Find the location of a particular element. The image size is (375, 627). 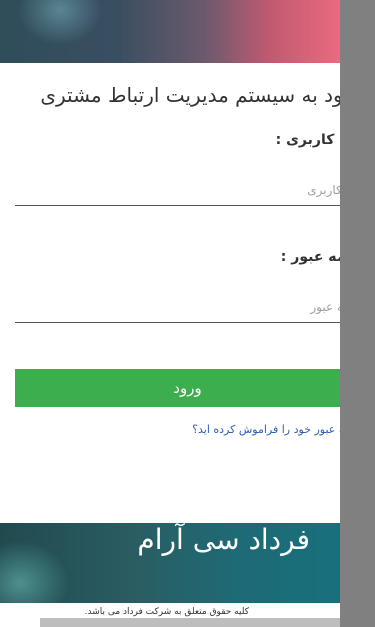

forgot-password-link: کلمه عبور خود را فراموش کرده اید؟ is located at coordinates (170, 429).